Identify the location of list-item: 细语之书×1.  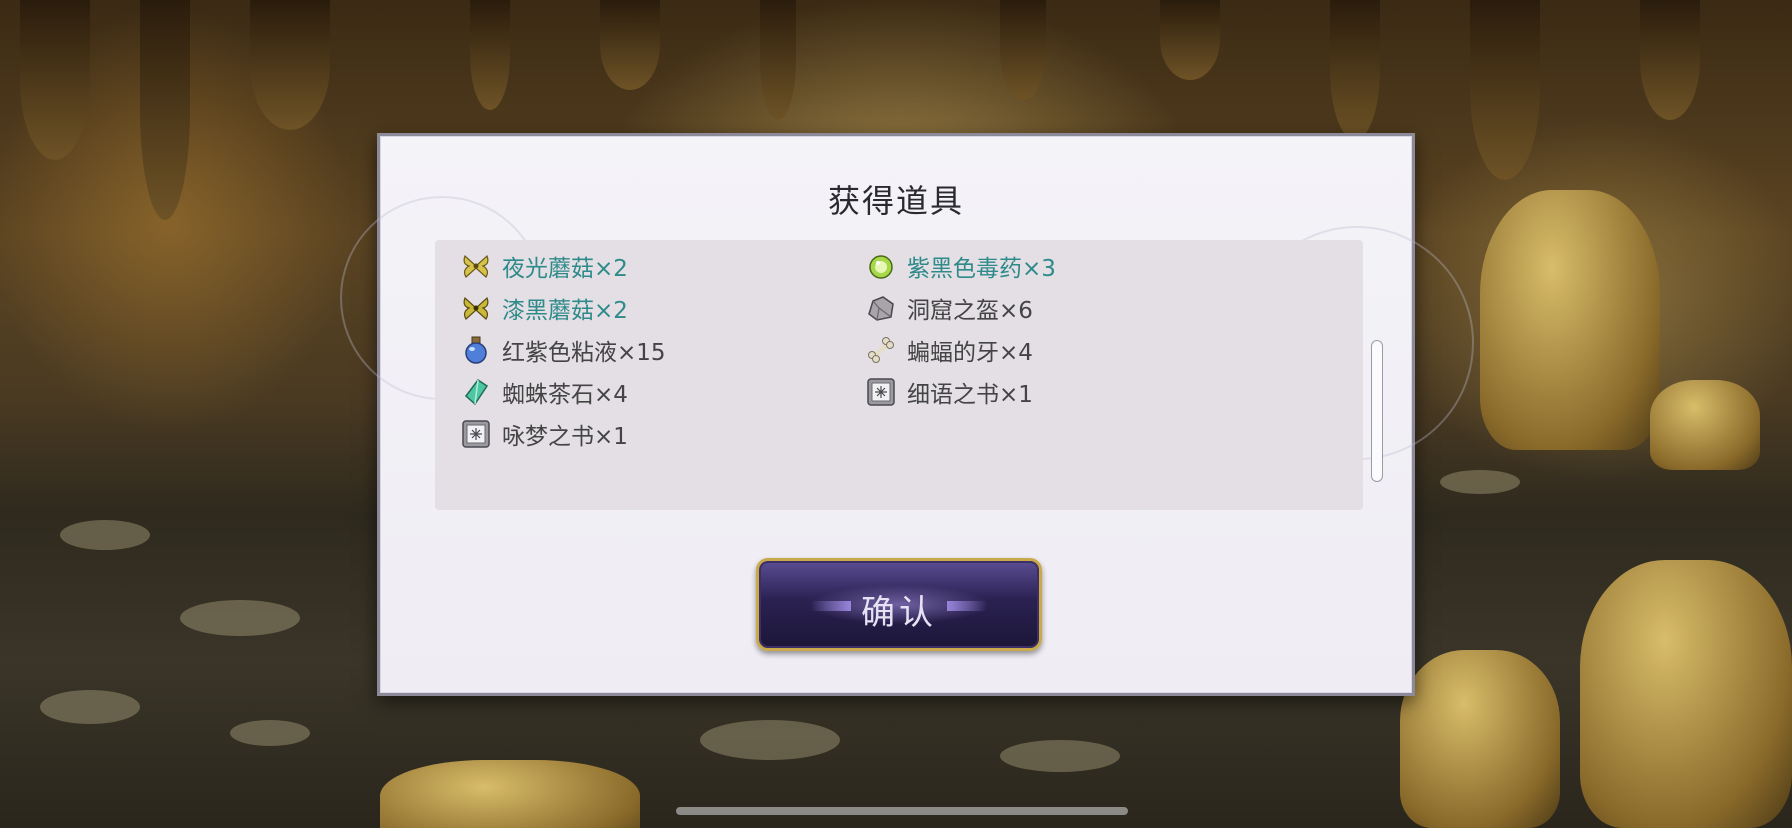
(949, 392).